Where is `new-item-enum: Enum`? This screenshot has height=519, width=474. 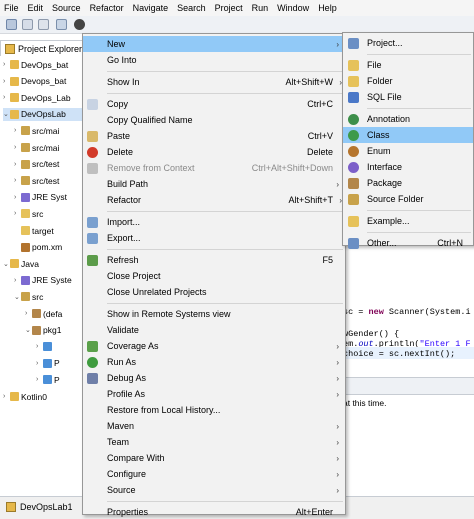
new-item-enum: Enum is located at coordinates (408, 151).